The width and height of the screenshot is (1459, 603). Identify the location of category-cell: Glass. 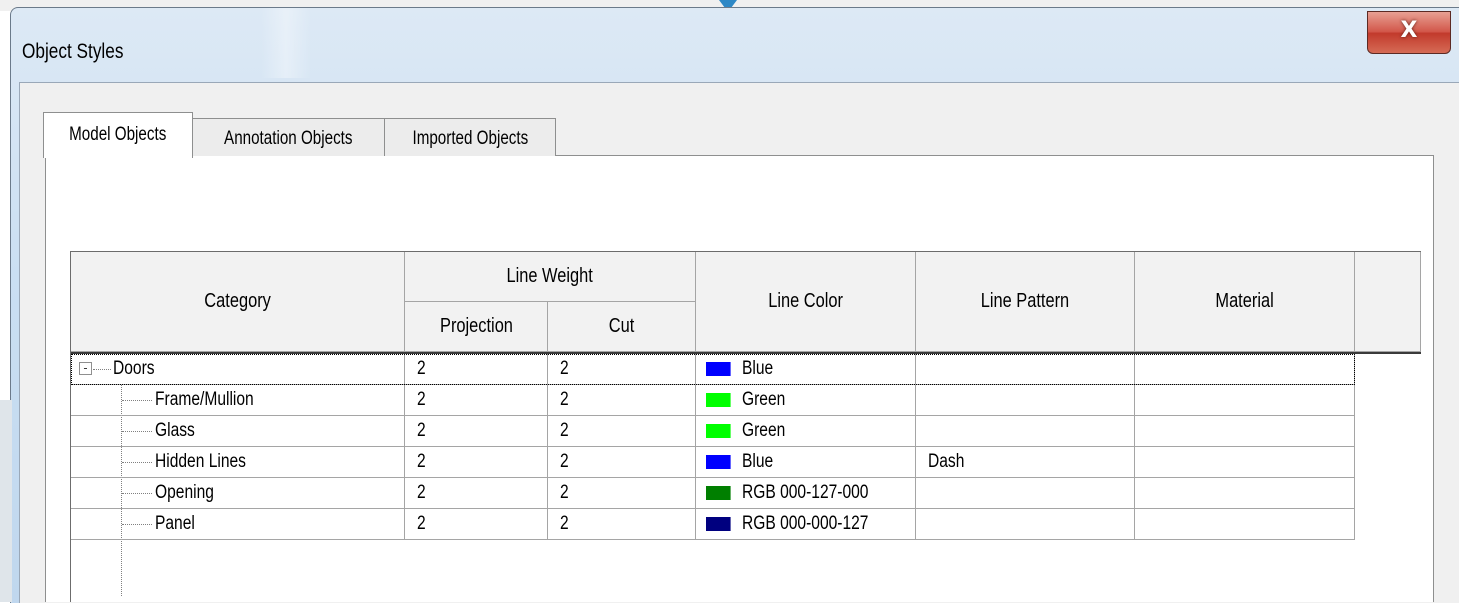
(238, 431).